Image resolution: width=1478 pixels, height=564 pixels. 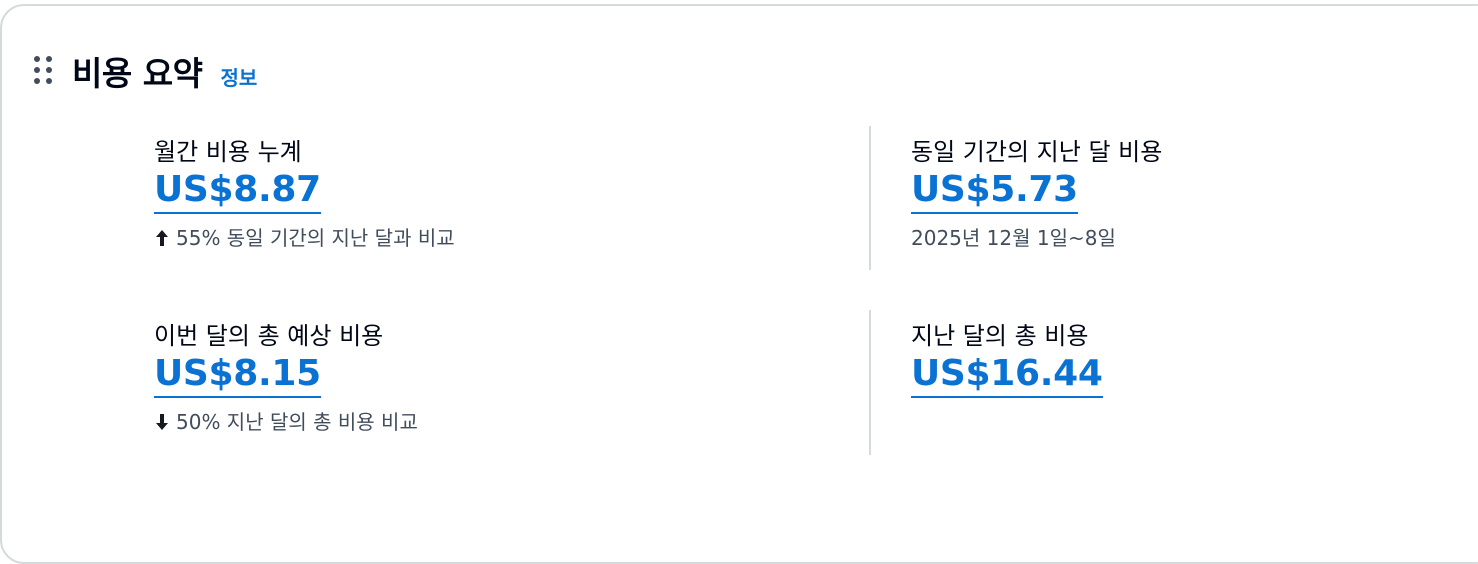 I want to click on metric-comparison-text: 55% 동일 기간의 지난 달과 비교, so click(x=315, y=238).